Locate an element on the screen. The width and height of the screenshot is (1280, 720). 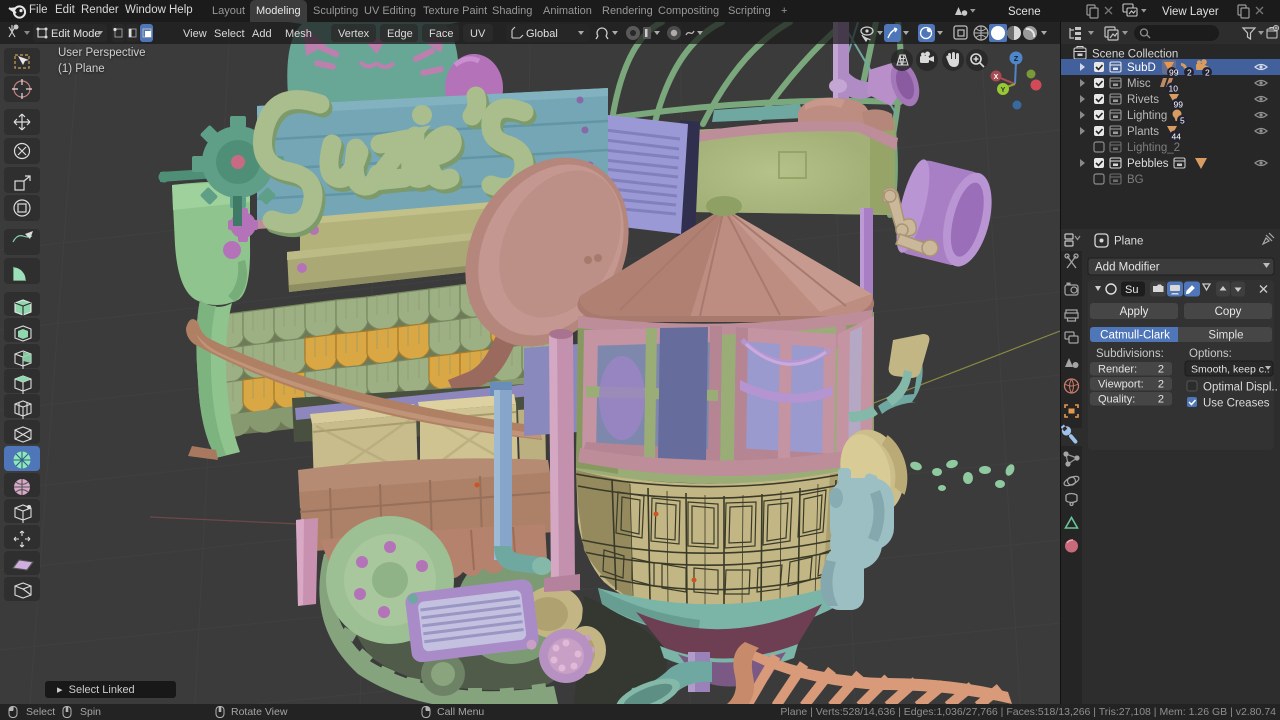
svg-text: SubD is located at coordinates (1141, 68).